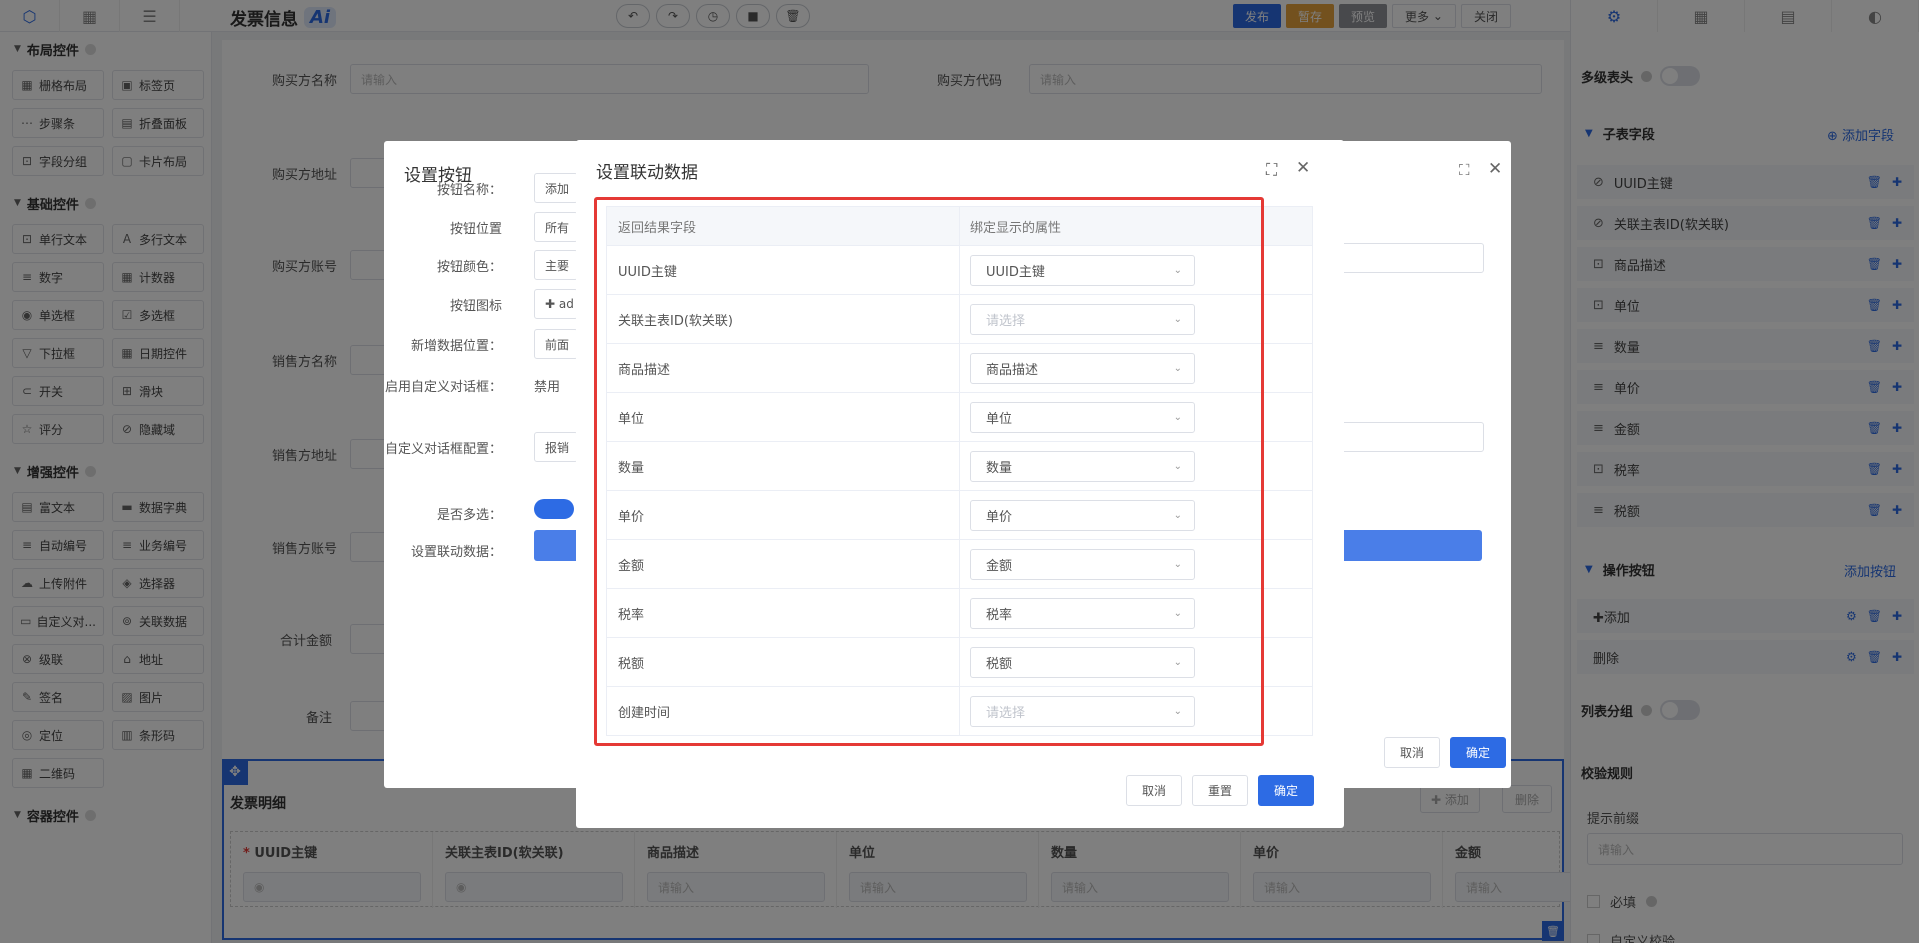 The height and width of the screenshot is (943, 1919). What do you see at coordinates (556, 265) in the screenshot?
I see `button-field-value: 主要` at bounding box center [556, 265].